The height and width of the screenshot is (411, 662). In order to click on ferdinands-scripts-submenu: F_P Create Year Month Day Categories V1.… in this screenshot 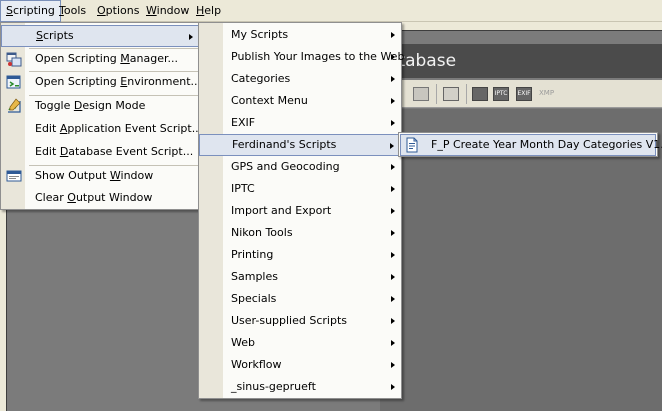, I will do `click(530, 144)`.